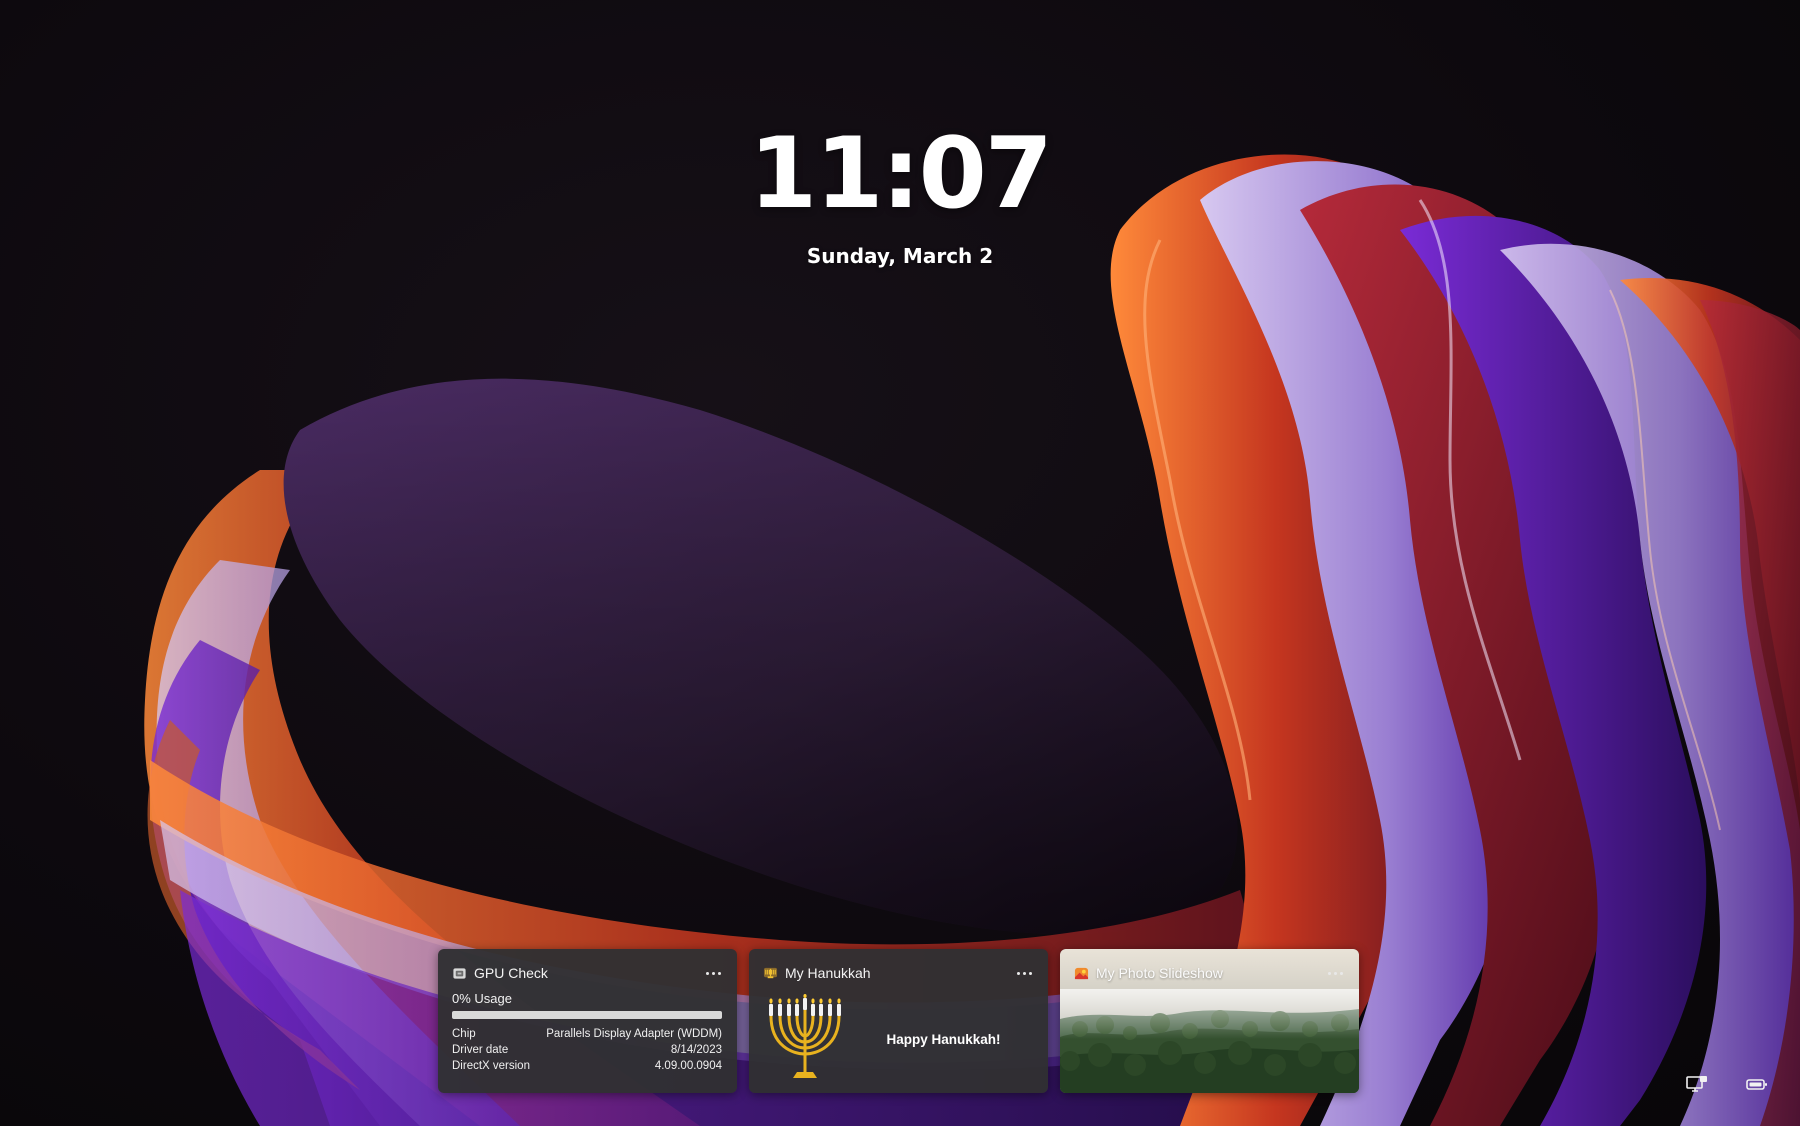  I want to click on hanukkah-content: Happy Hanukkah!, so click(898, 1039).